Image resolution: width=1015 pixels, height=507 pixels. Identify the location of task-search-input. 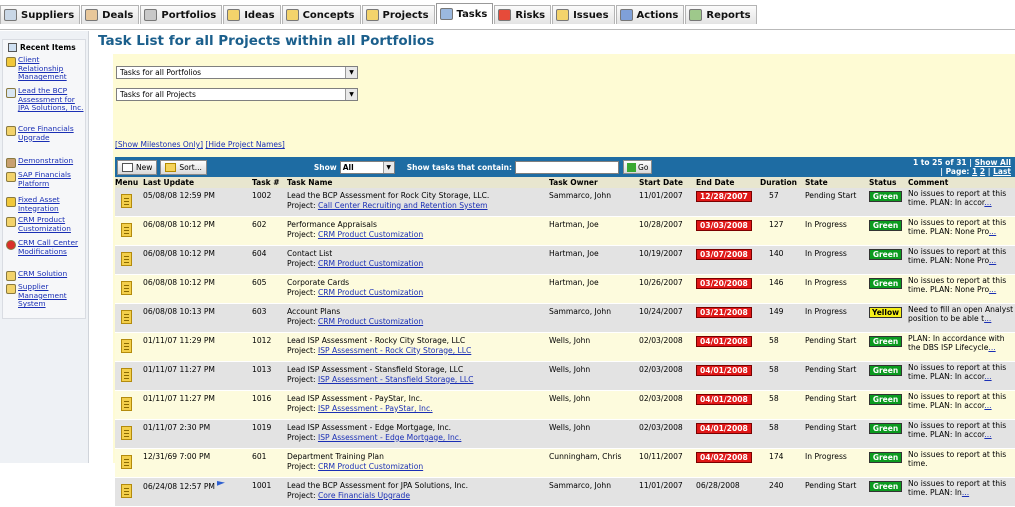
(567, 167).